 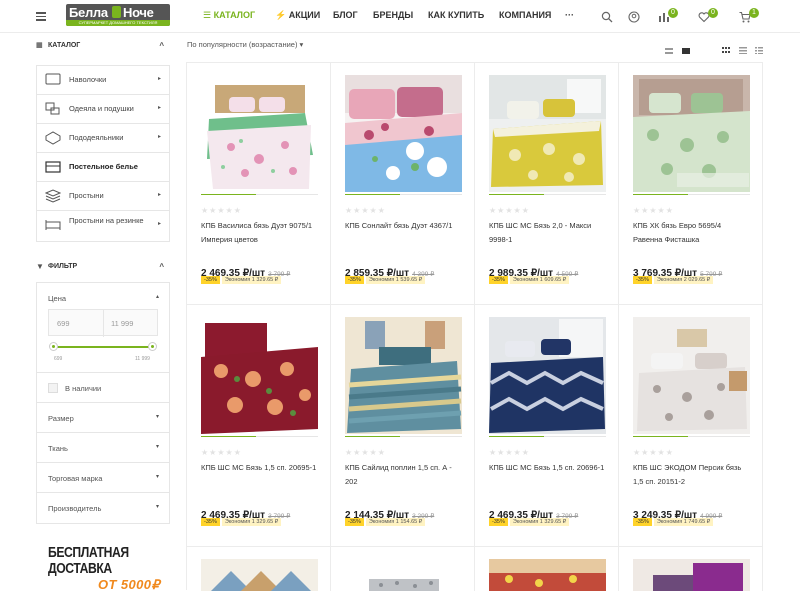 What do you see at coordinates (673, 13) in the screenshot?
I see `compare-count-badge: 0` at bounding box center [673, 13].